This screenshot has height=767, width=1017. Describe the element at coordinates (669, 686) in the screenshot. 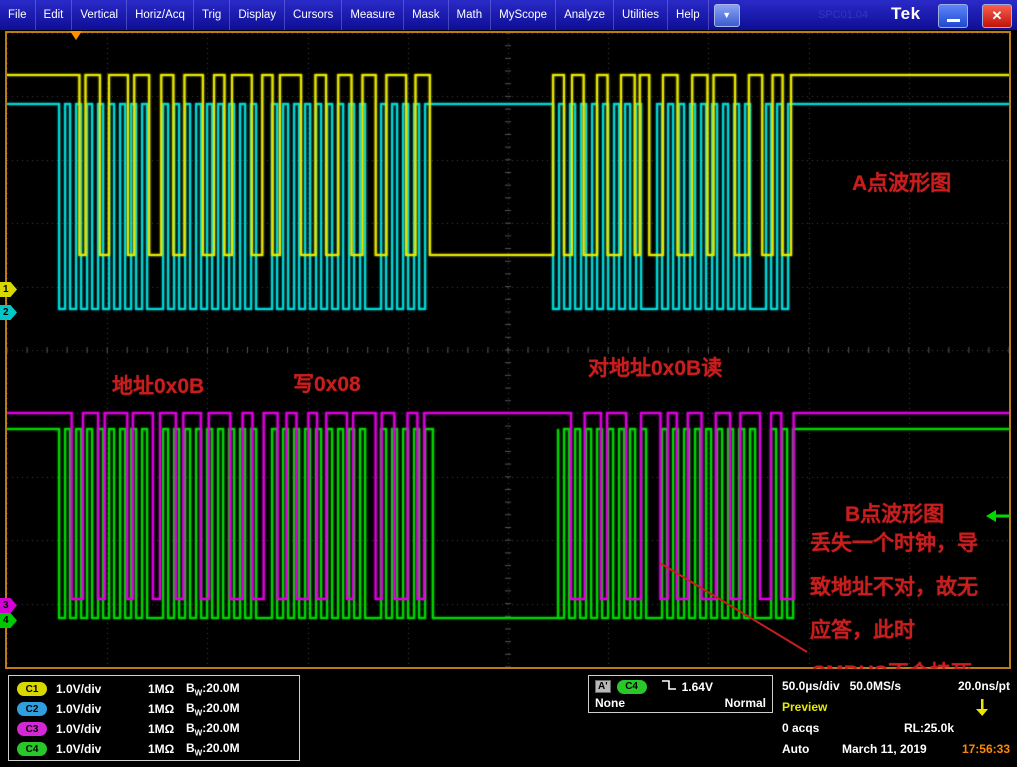

I see `falling-edge-icon` at that location.